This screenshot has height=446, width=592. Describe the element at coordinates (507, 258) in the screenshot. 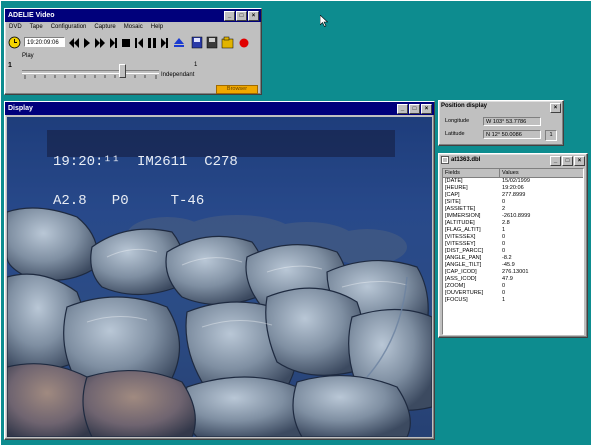

I see `value-cell: -8.2` at that location.